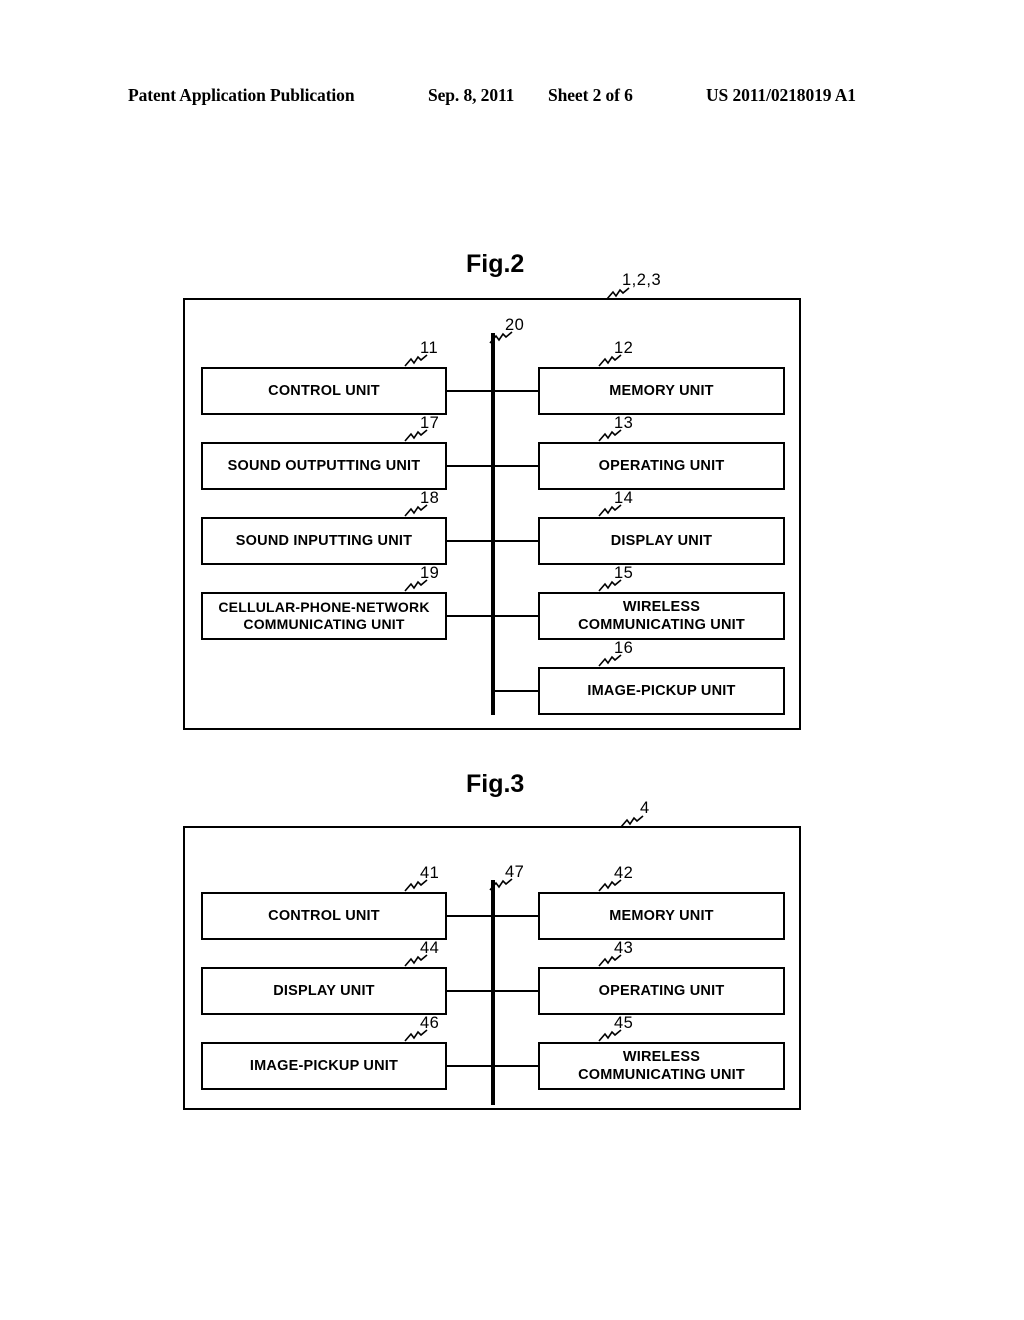  I want to click on figure-2-title: Fig.2, so click(495, 264).